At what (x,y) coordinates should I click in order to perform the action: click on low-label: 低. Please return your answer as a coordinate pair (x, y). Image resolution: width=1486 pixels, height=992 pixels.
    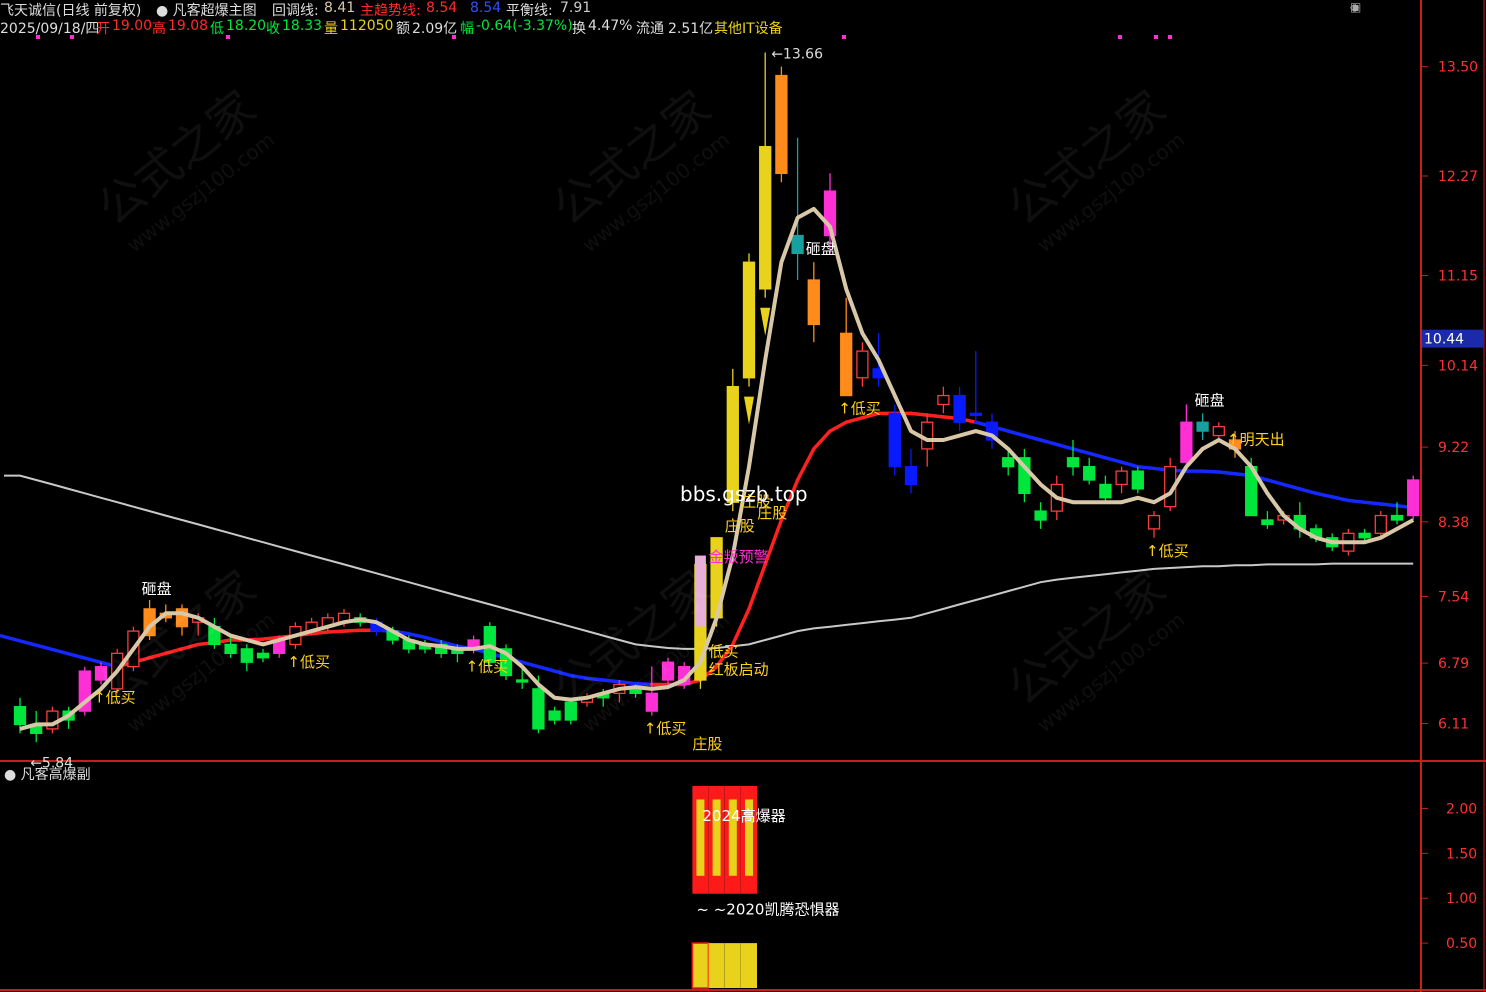
    Looking at the image, I should click on (217, 29).